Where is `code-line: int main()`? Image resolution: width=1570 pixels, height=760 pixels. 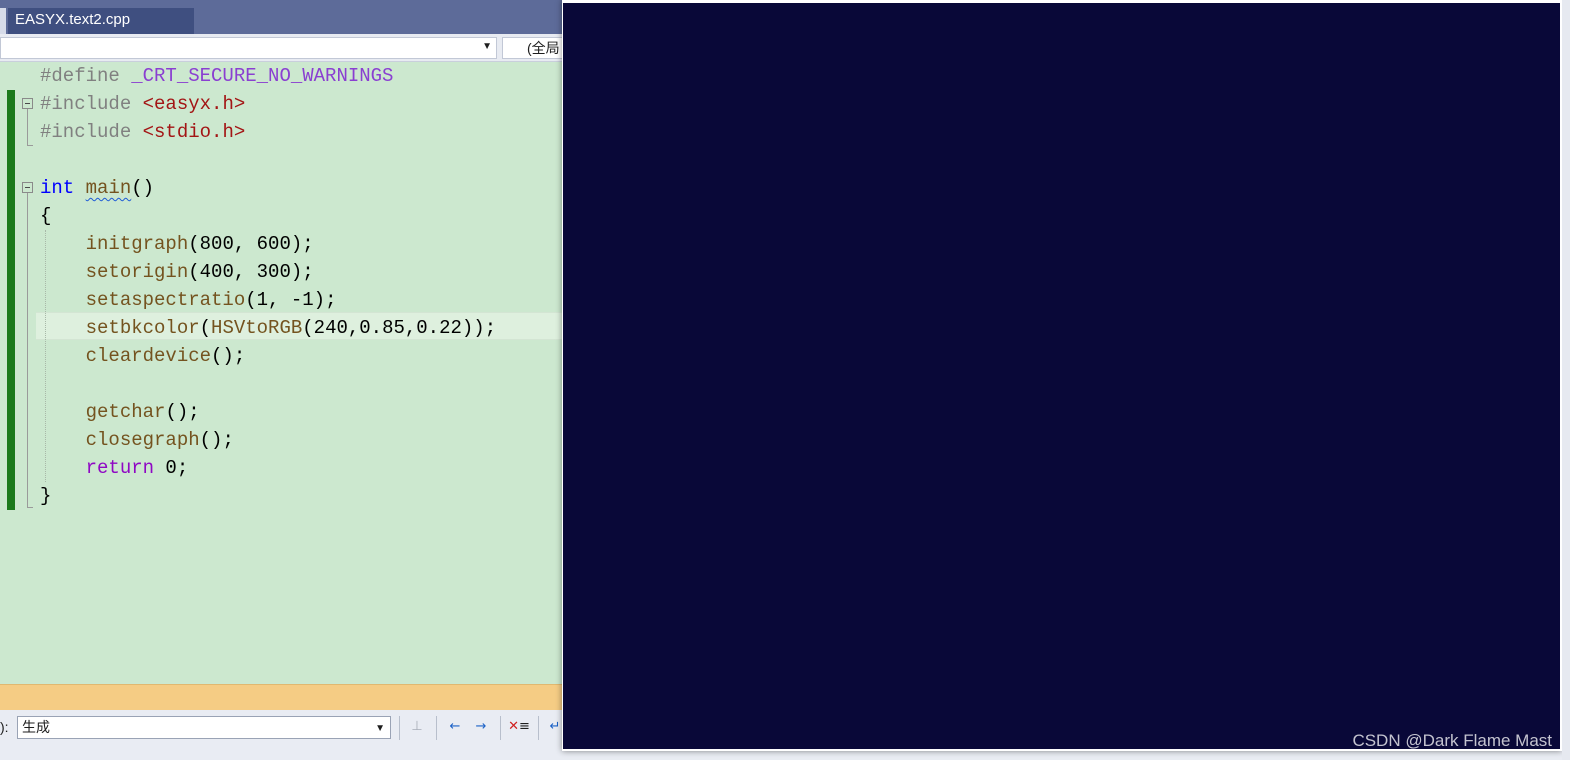
code-line: int main() is located at coordinates (268, 188).